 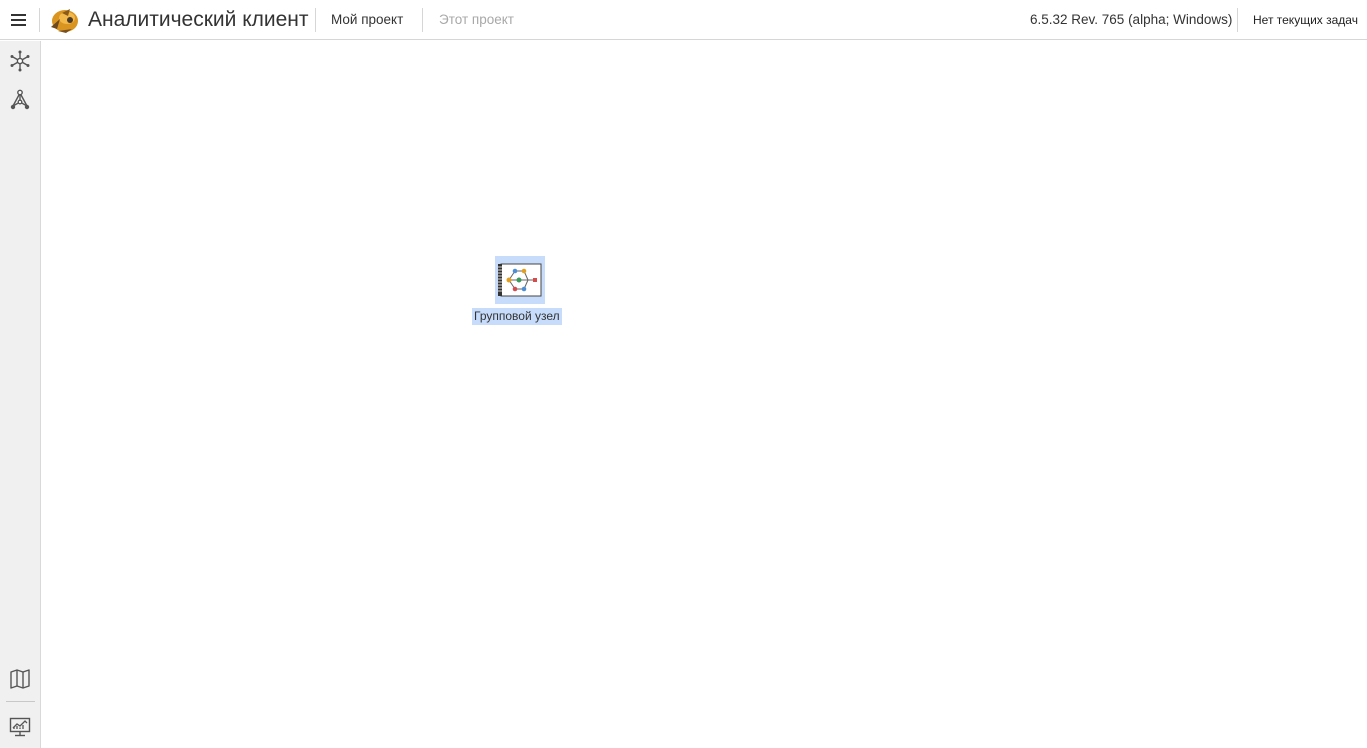 I want to click on app-logo-icon, so click(x=64, y=21).